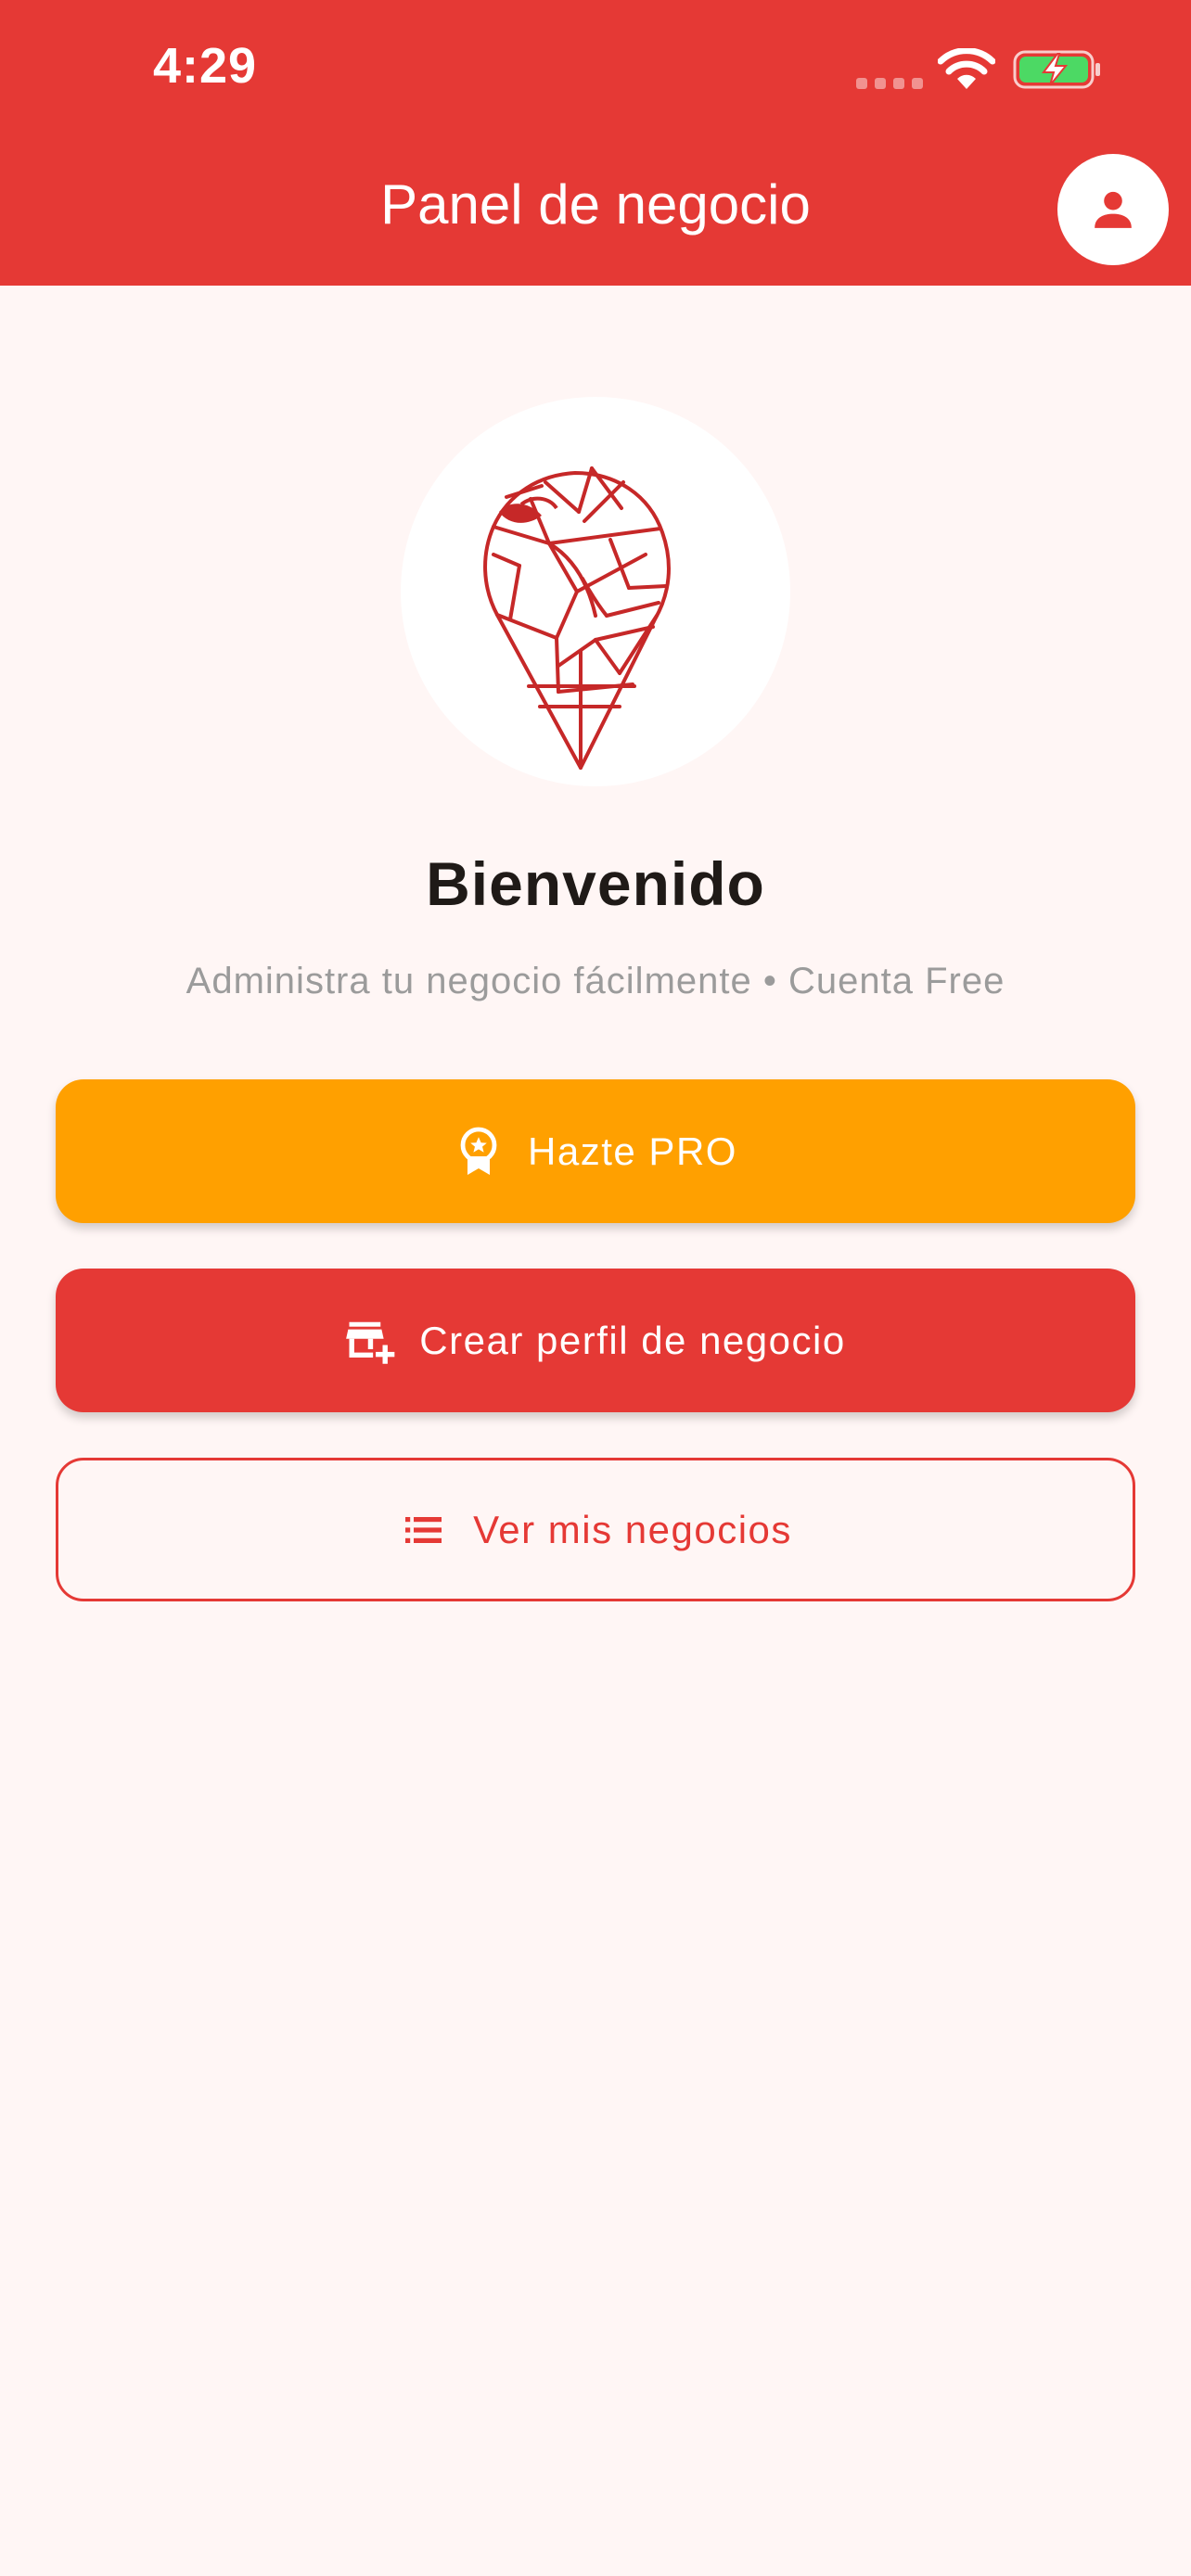 The height and width of the screenshot is (2576, 1191). Describe the element at coordinates (632, 1529) in the screenshot. I see `view-my-businesses-label: Ver mis negocios` at that location.